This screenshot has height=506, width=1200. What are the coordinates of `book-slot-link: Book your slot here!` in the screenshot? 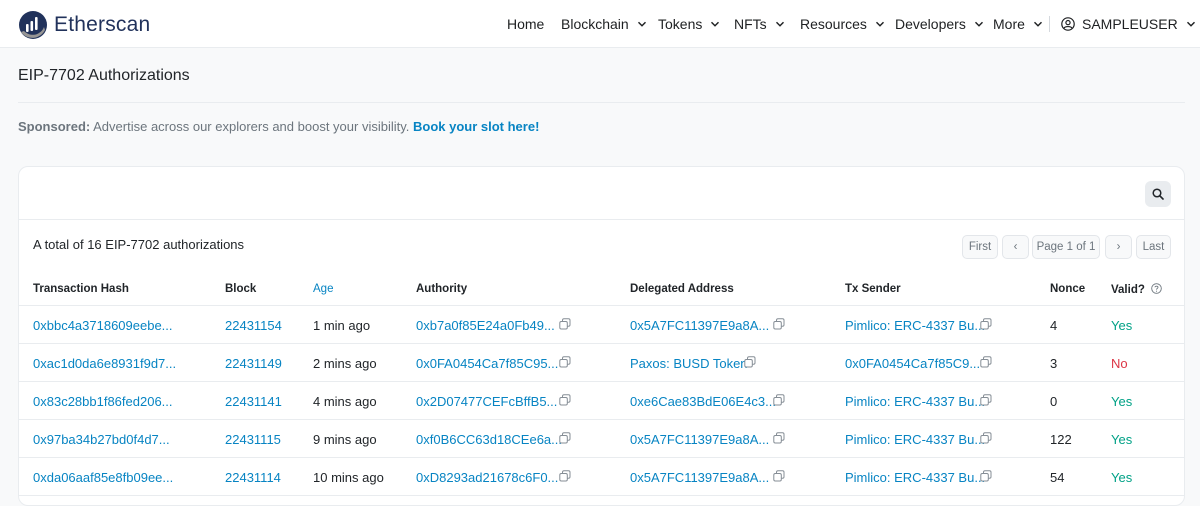 It's located at (476, 126).